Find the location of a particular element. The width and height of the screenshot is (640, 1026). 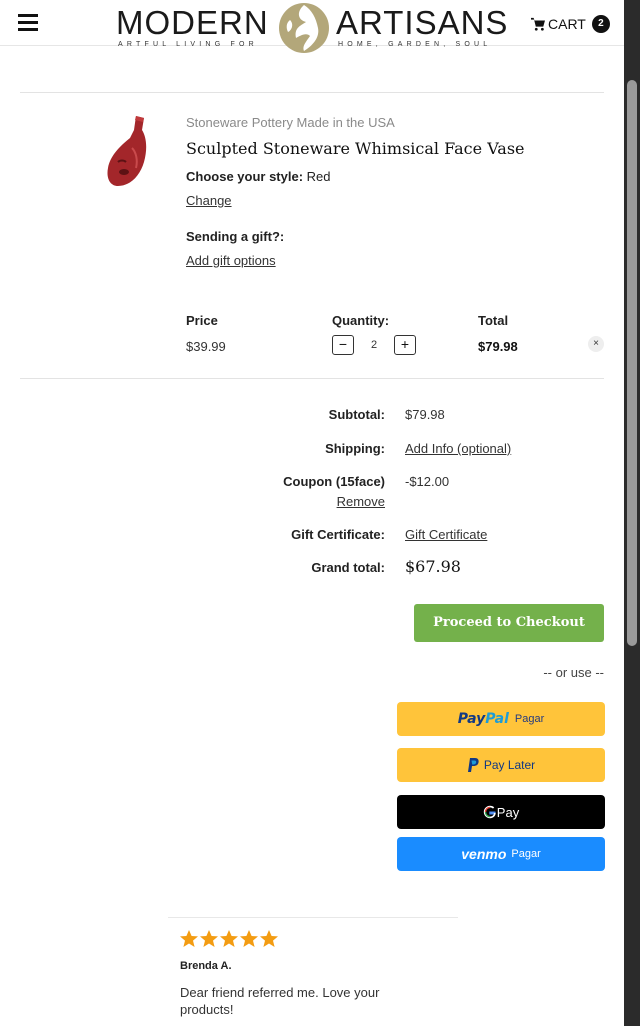

grand-total-label: Grand total: is located at coordinates (348, 567).